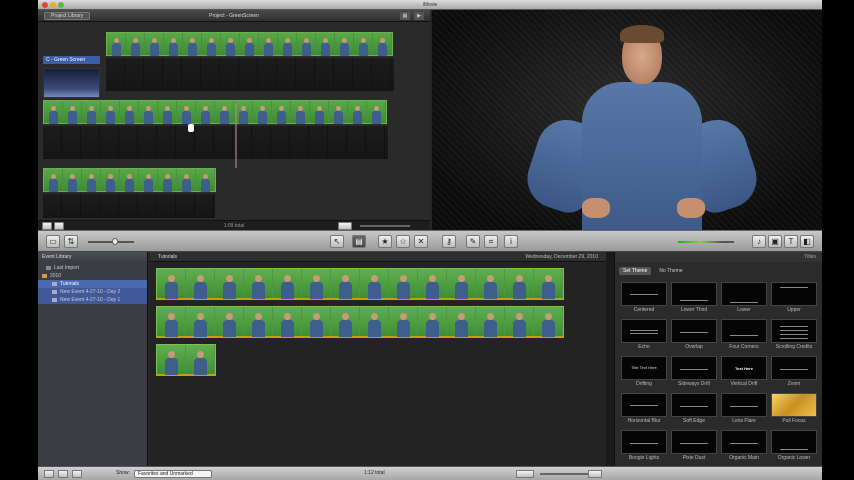  Describe the element at coordinates (191, 128) in the screenshot. I see `mouse-cursor-icon` at that location.